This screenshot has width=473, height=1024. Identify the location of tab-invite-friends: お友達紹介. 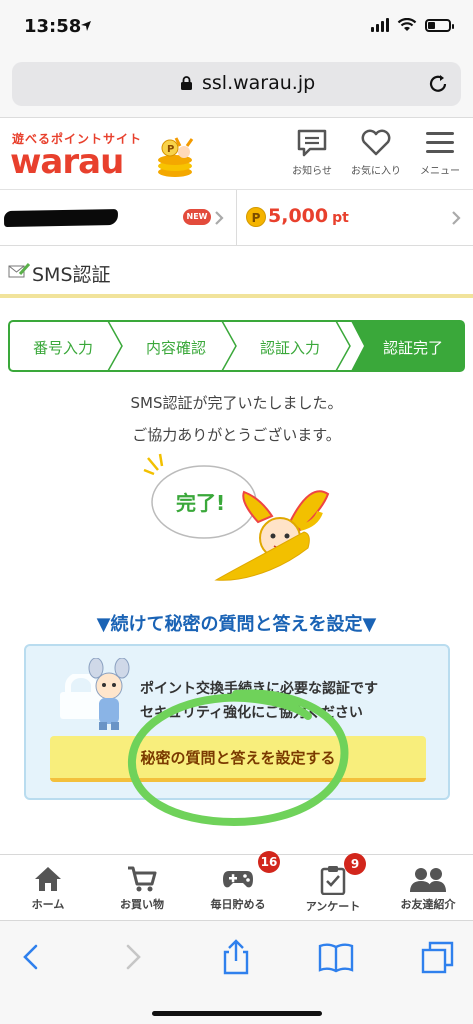
(428, 888).